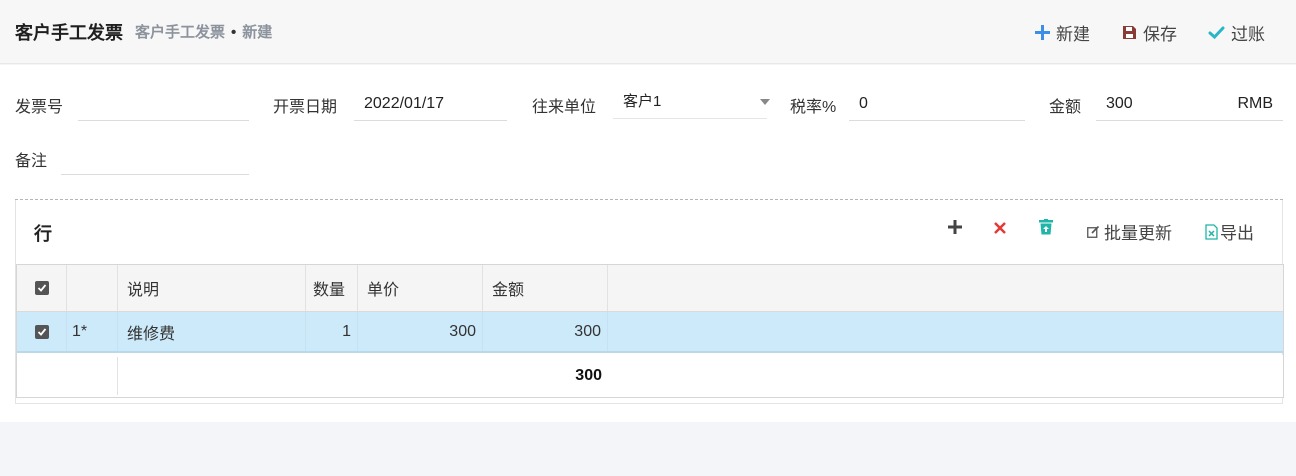  Describe the element at coordinates (545, 288) in the screenshot. I see `header-amount: 金额` at that location.